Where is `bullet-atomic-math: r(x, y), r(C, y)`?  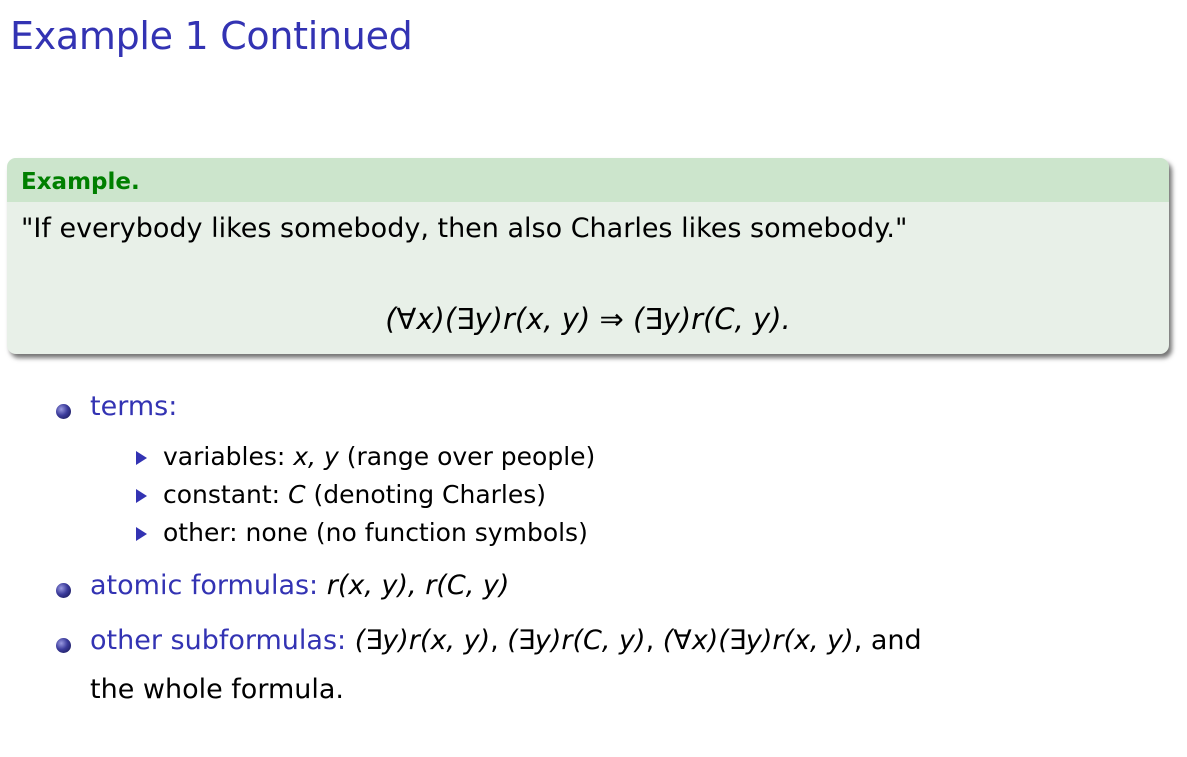 bullet-atomic-math: r(x, y), r(C, y) is located at coordinates (418, 585).